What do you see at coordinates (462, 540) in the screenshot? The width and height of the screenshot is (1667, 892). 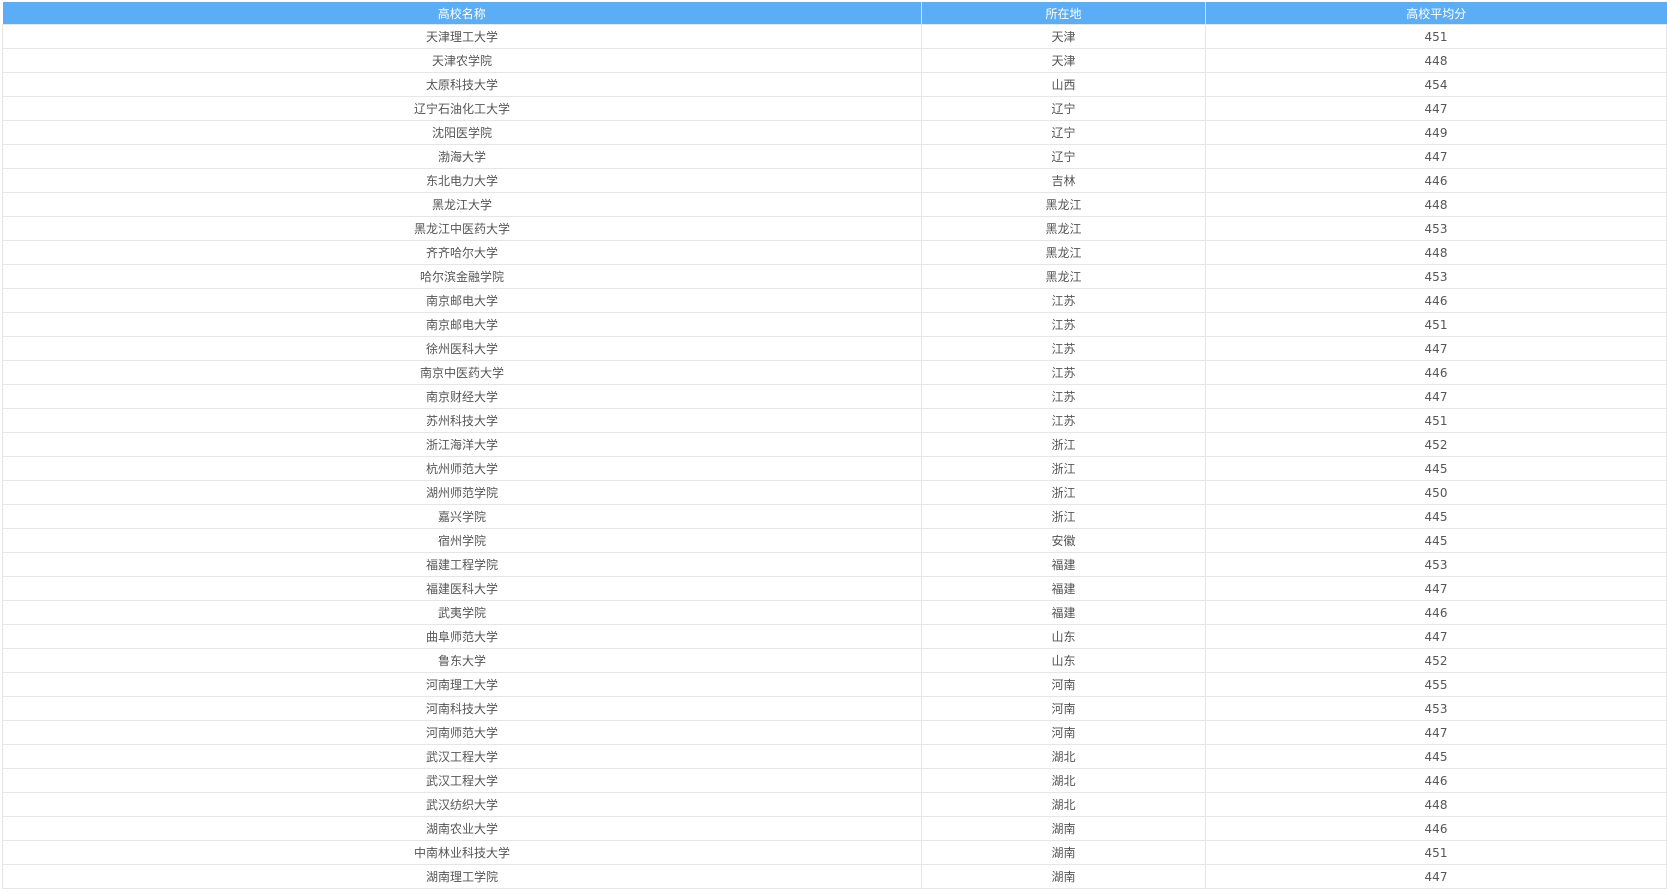 I see `cell-university-name: 宿州学院` at bounding box center [462, 540].